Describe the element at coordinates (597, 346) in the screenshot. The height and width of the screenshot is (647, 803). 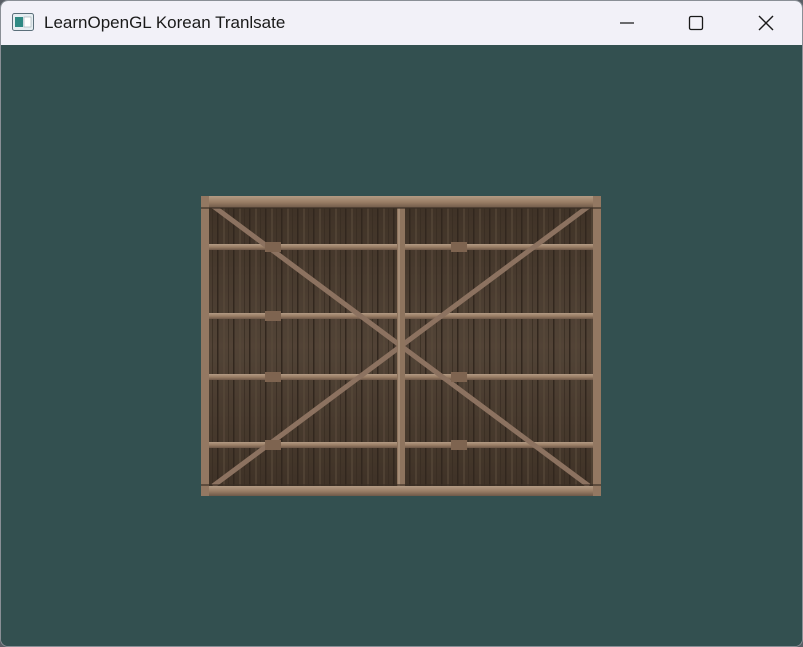
I see `frame-right` at that location.